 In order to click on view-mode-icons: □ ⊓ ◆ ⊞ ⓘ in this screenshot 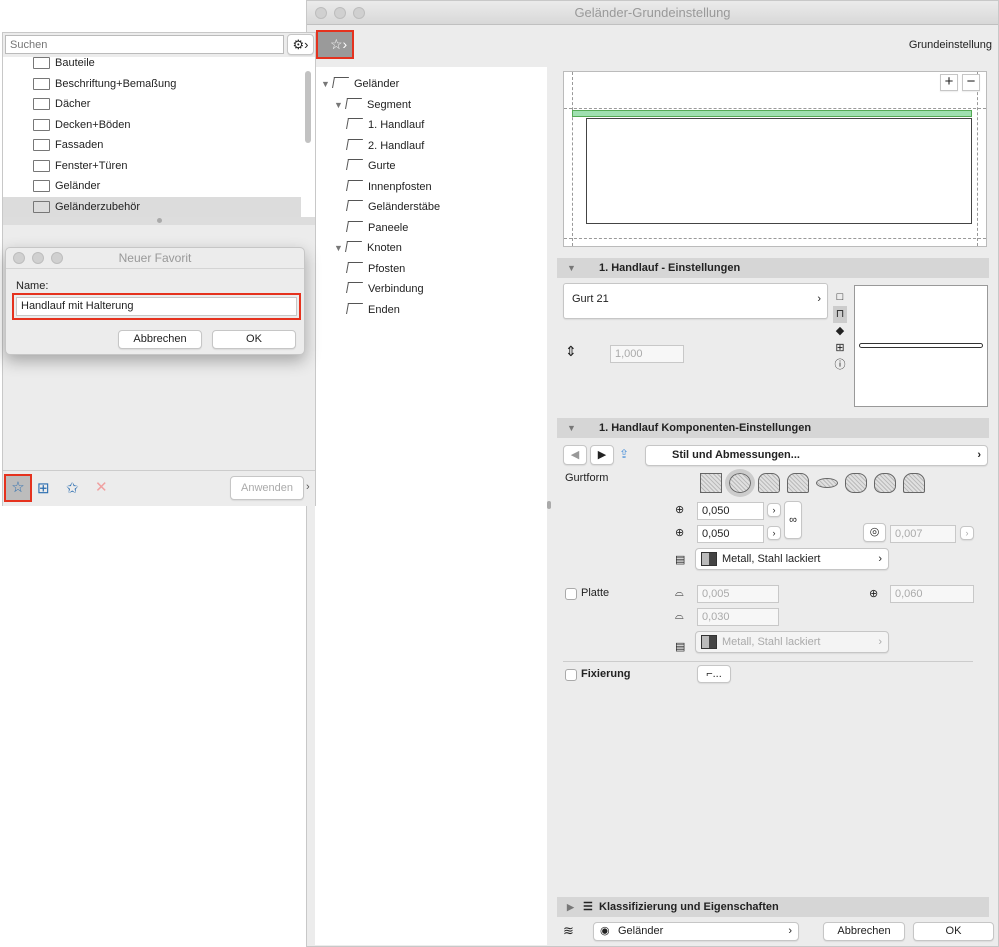, I will do `click(840, 331)`.